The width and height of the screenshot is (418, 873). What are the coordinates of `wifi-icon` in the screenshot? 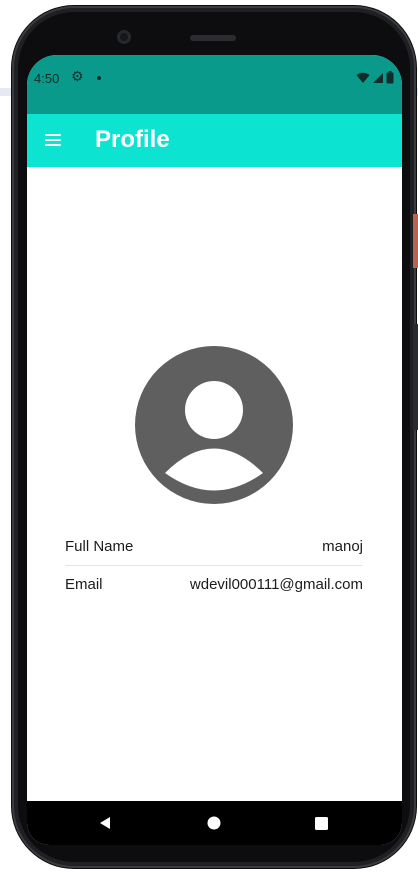 It's located at (363, 77).